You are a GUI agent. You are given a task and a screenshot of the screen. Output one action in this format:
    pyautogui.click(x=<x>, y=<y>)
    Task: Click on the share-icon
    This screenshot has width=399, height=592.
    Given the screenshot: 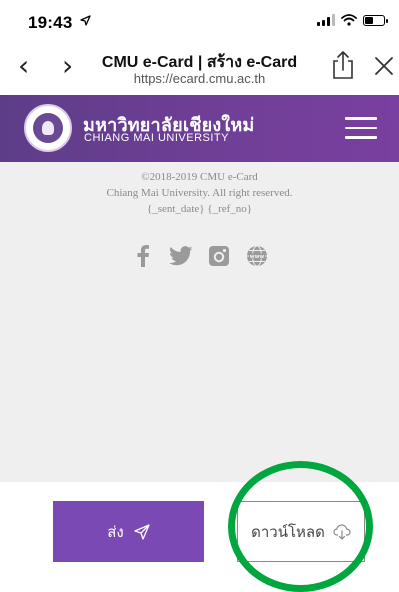 What is the action you would take?
    pyautogui.click(x=343, y=65)
    